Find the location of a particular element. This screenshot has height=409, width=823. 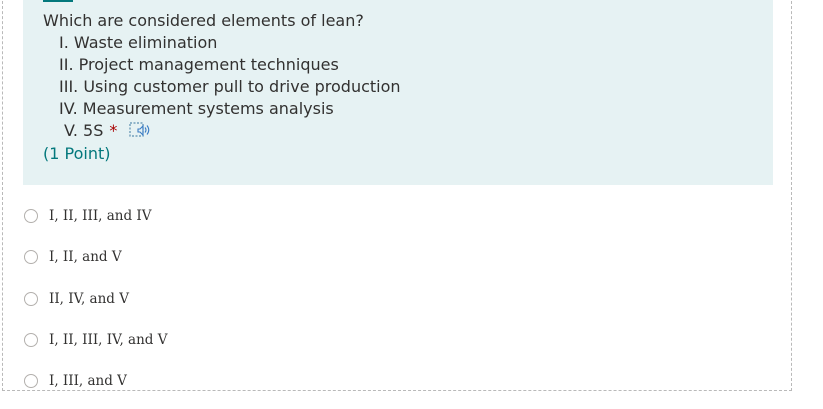

option-3: II, IV, and V is located at coordinates (76, 299).